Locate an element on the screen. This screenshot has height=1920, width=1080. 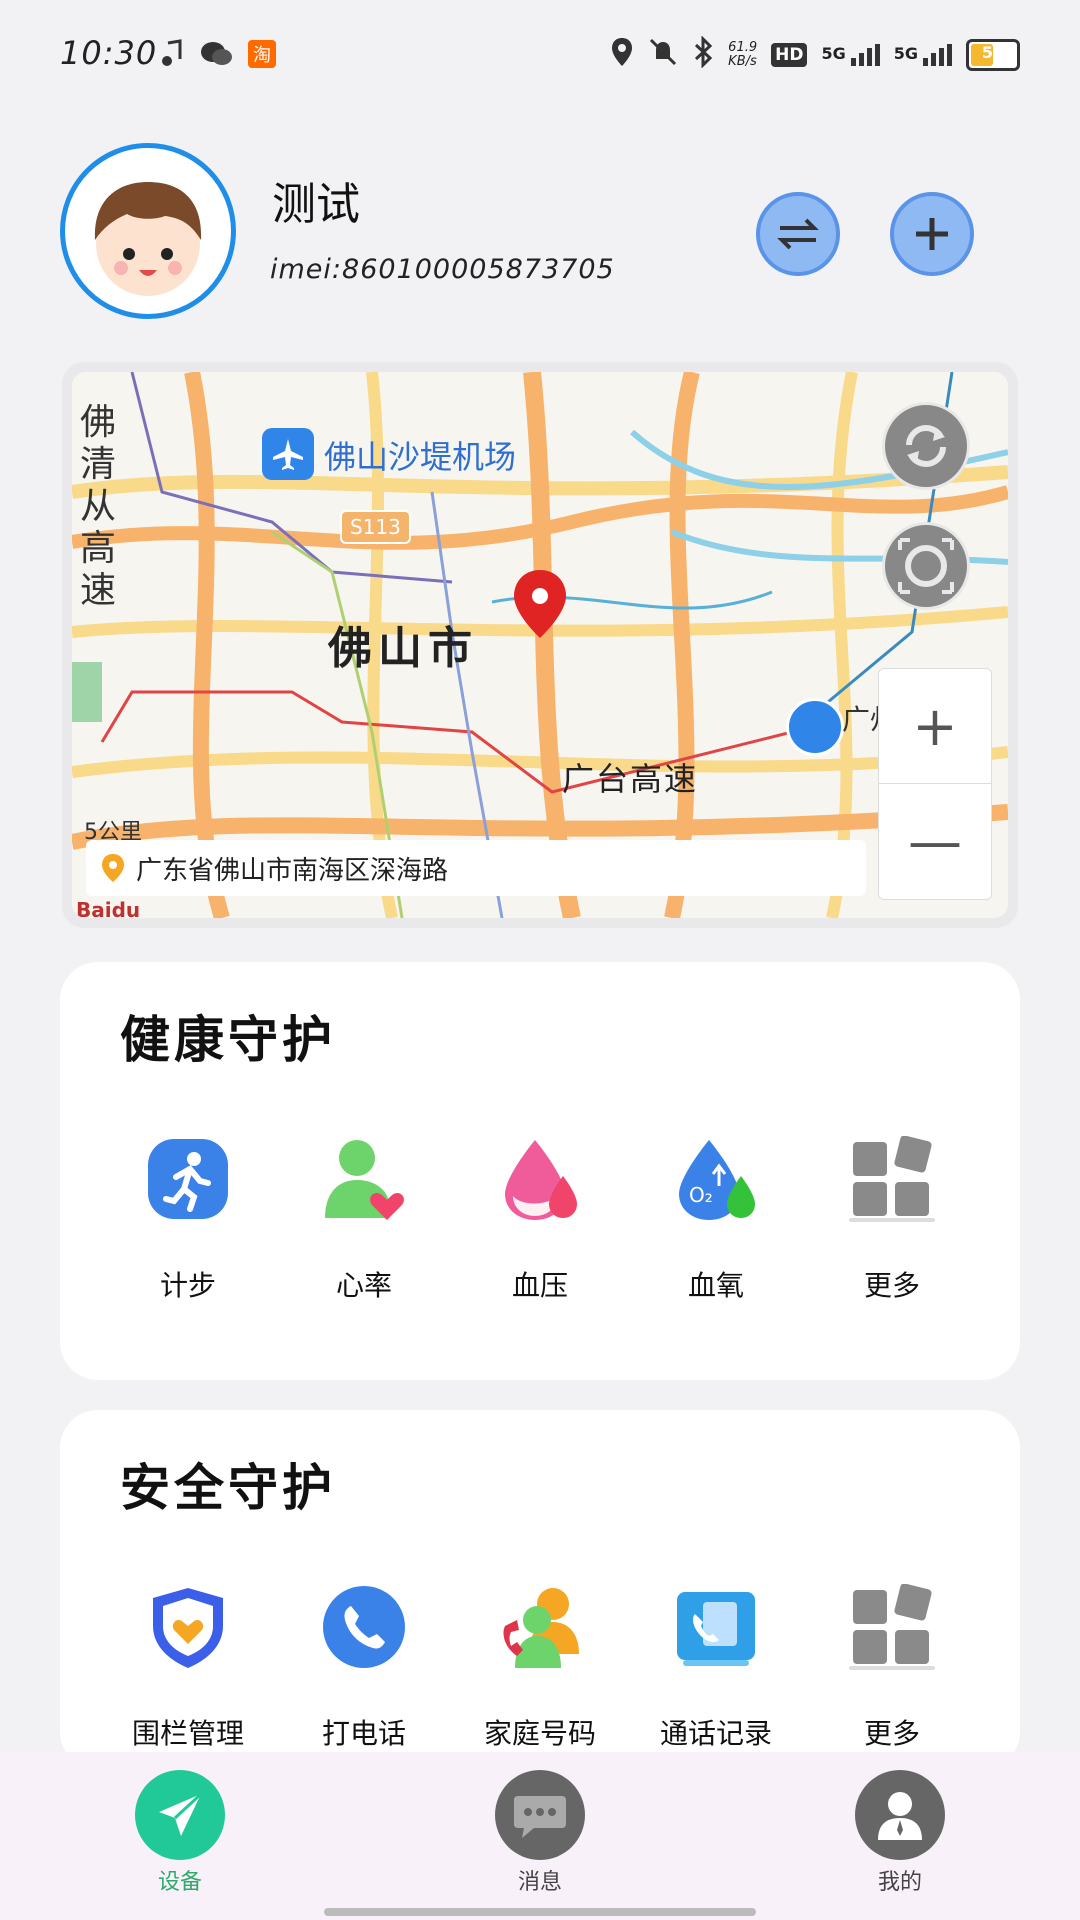
plus-icon is located at coordinates (932, 234).